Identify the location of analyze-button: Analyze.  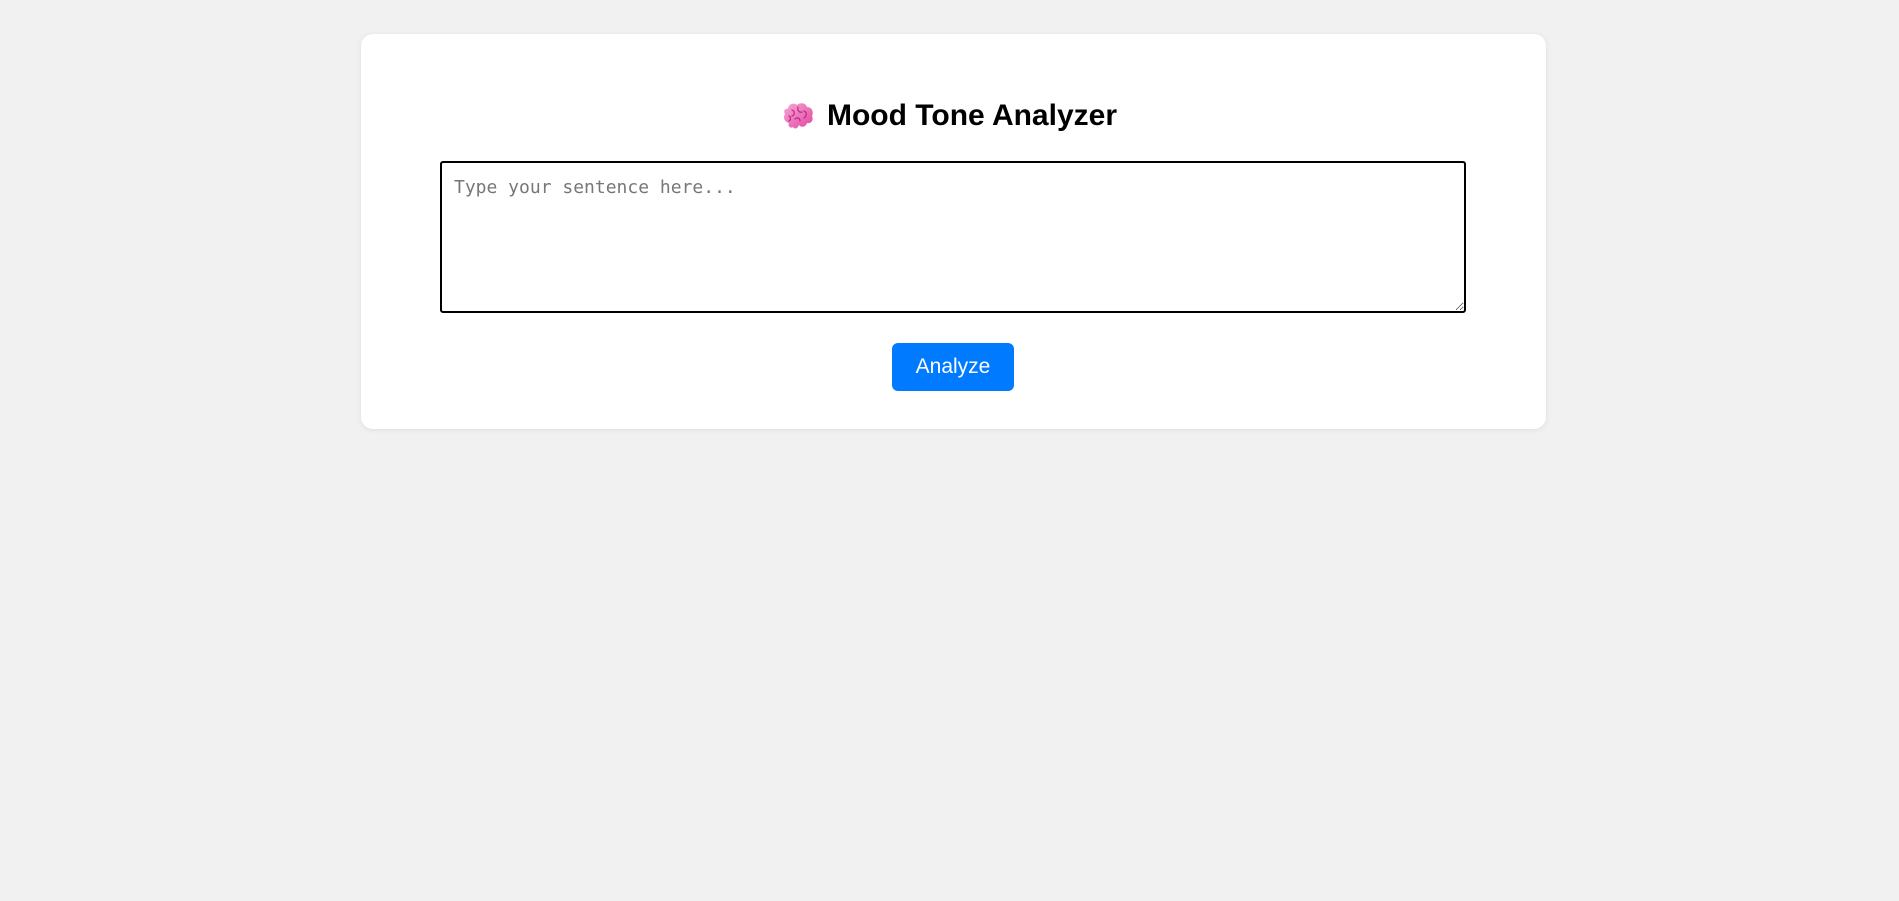
(953, 367).